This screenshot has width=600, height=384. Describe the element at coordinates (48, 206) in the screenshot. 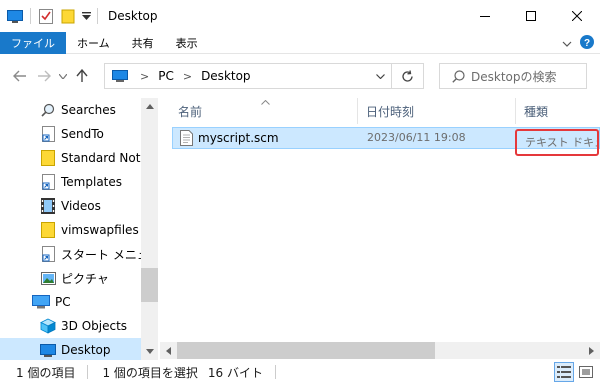

I see `film-icon` at that location.